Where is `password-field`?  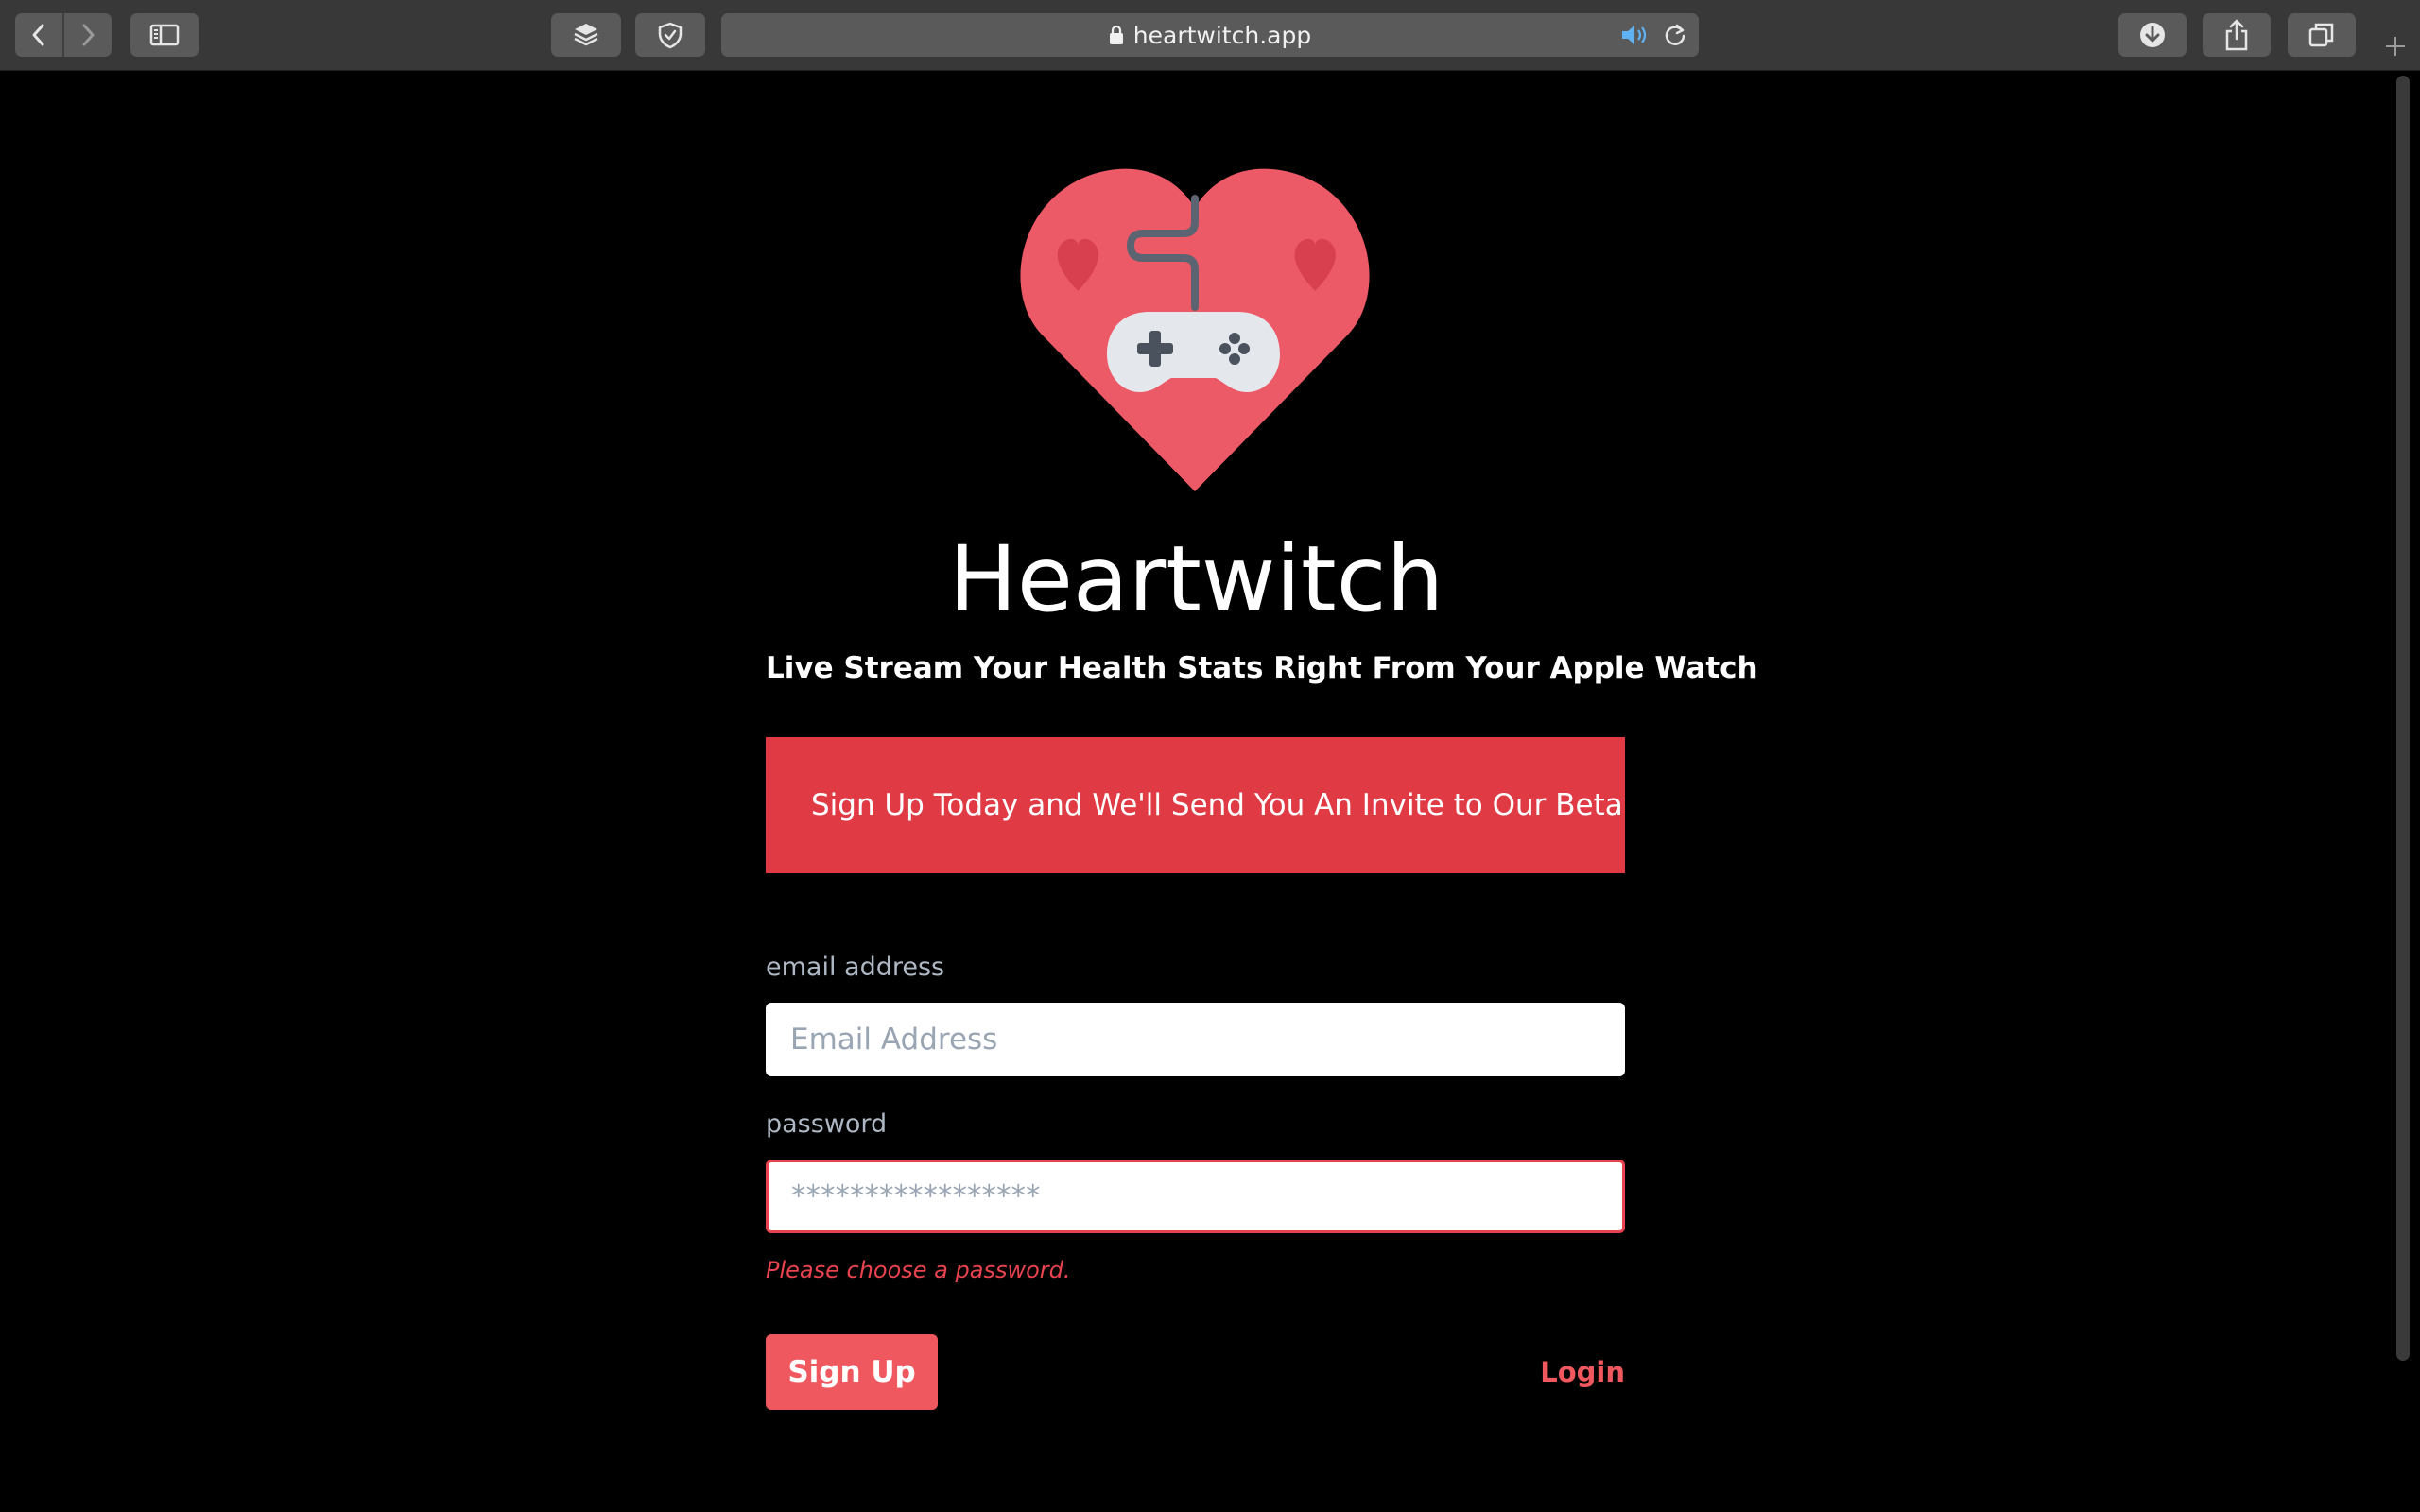
password-field is located at coordinates (1196, 1196).